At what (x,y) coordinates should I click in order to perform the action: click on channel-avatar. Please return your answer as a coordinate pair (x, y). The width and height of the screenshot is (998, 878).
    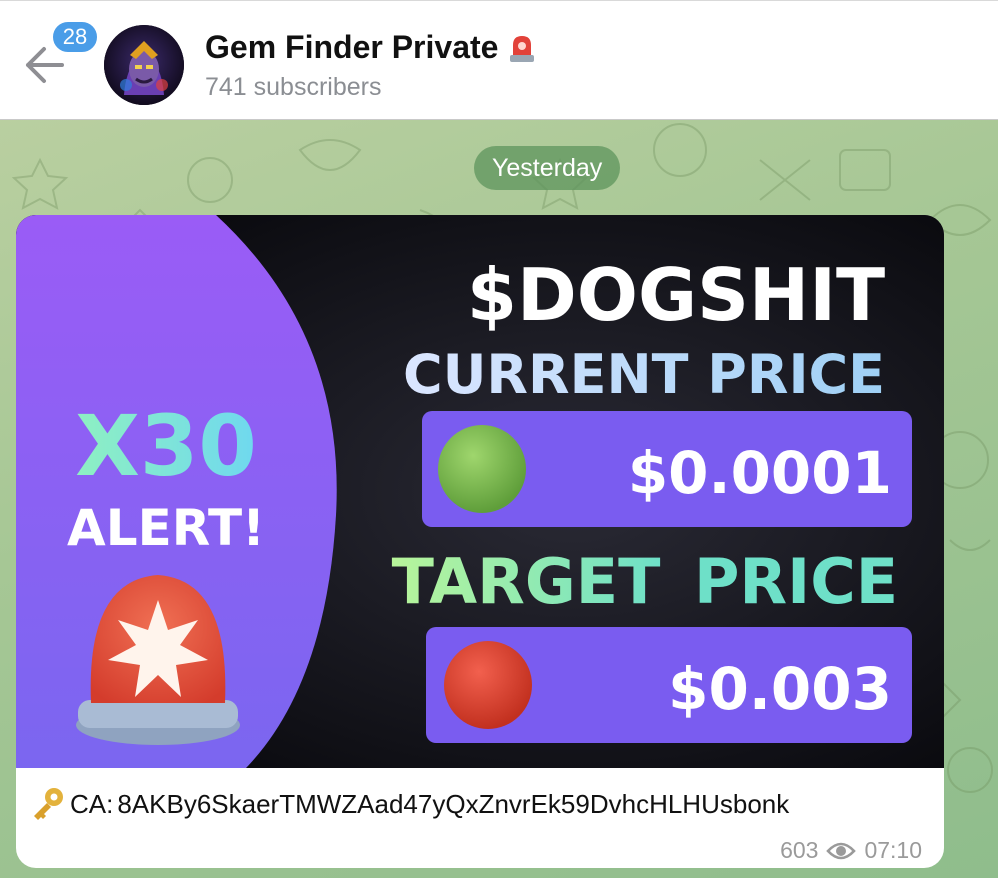
    Looking at the image, I should click on (144, 65).